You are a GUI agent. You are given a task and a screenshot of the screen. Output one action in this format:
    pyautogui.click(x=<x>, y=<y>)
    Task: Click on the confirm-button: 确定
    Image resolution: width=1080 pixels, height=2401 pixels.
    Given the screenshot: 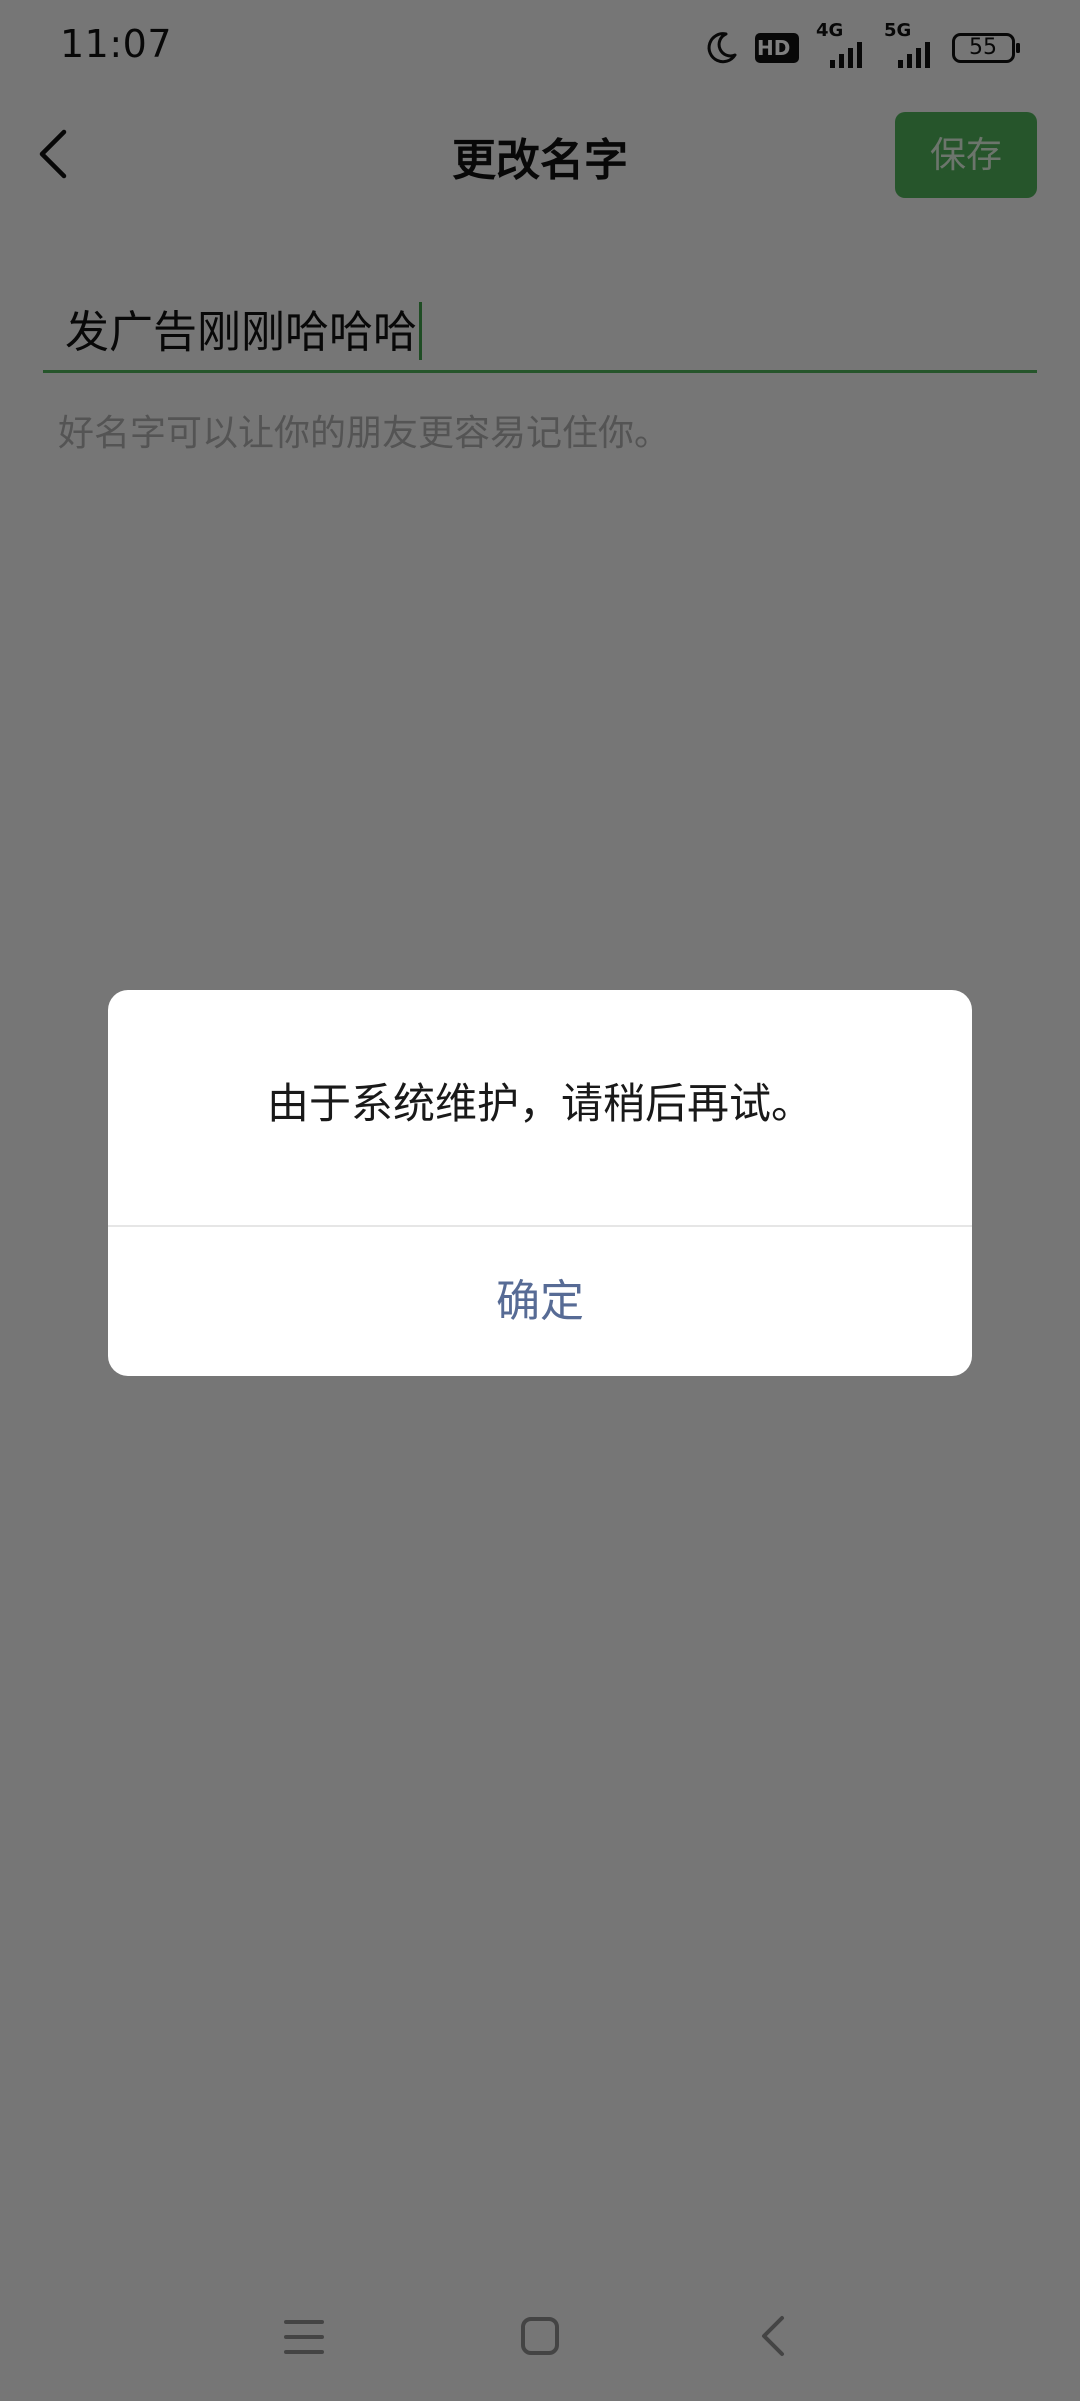 What is the action you would take?
    pyautogui.click(x=540, y=1301)
    